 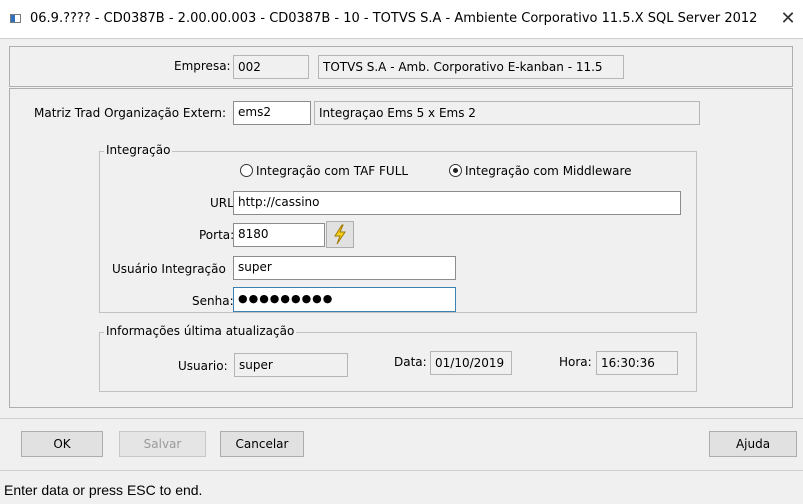 I want to click on test-connection-button, so click(x=340, y=234).